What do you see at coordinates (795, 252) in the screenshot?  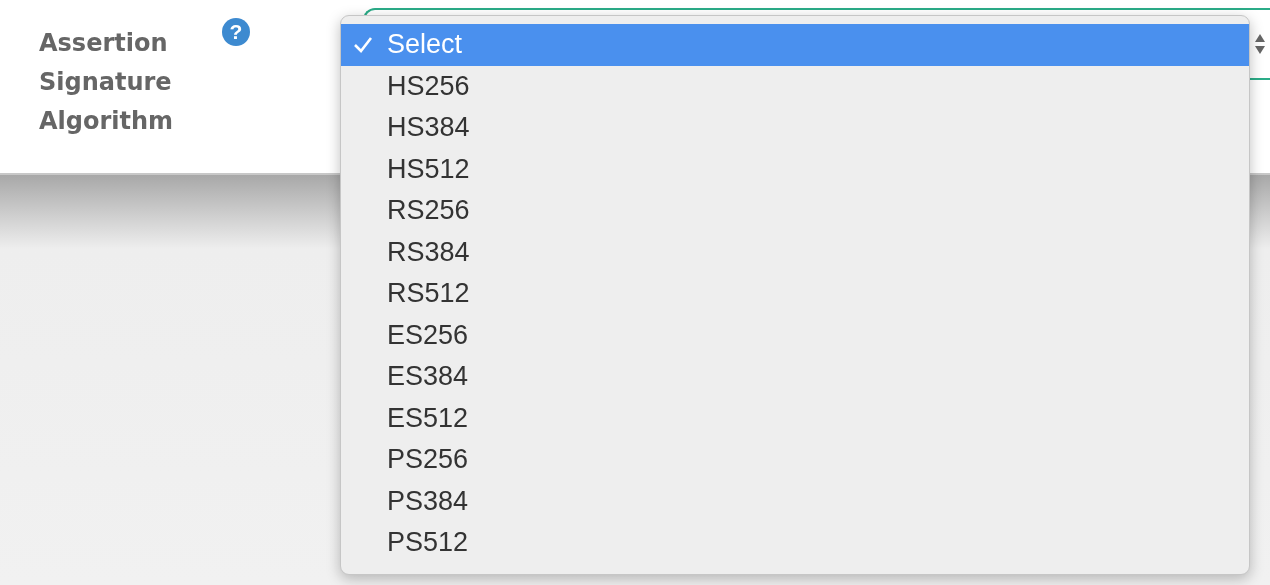 I see `dropdown-option: RS384` at bounding box center [795, 252].